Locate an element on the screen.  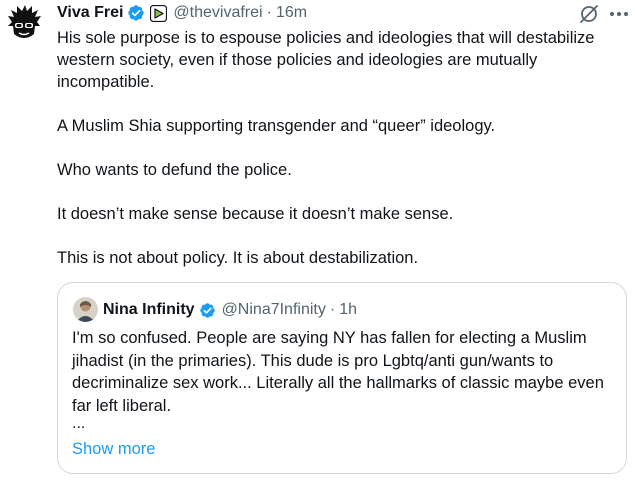
author-name: Viva Frei is located at coordinates (90, 13).